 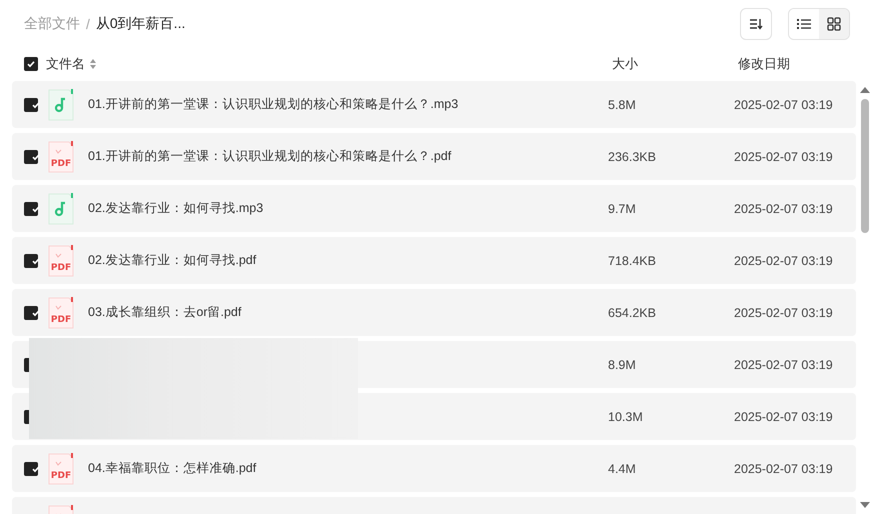 I want to click on file-name: 01.开讲前的第一堂课：认识职业规划的核心和策略是什么？.pdf, so click(x=270, y=156).